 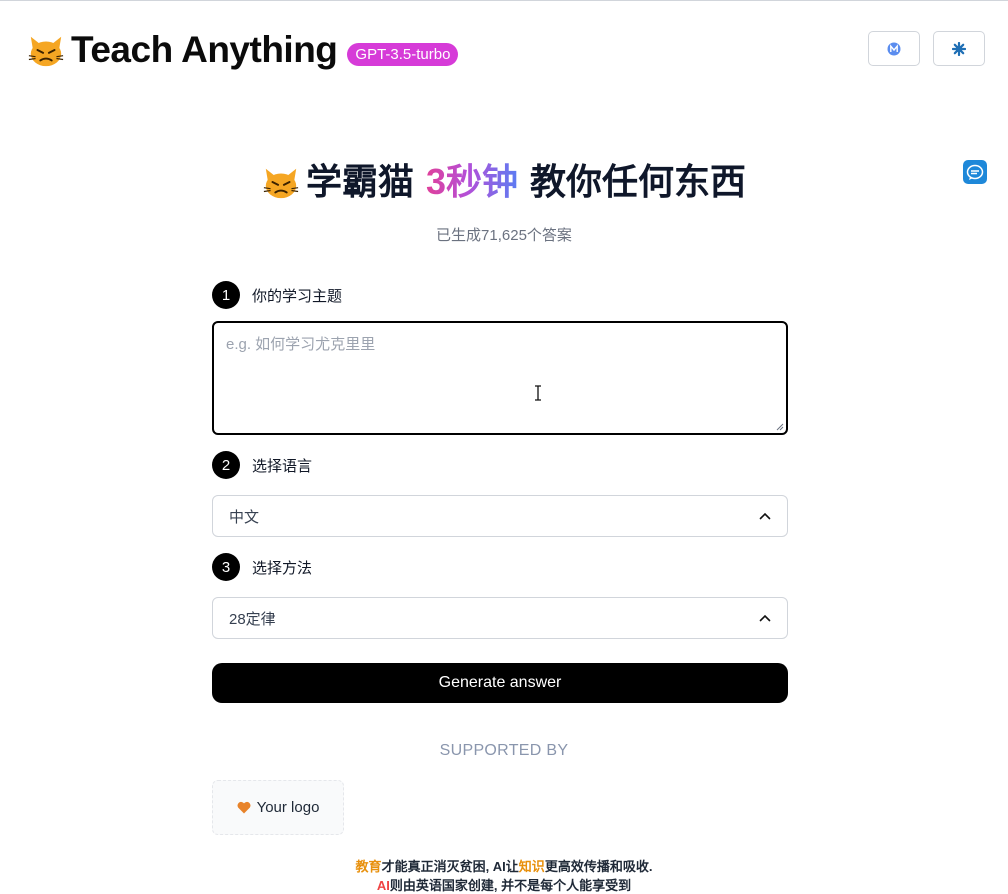 I want to click on m-logo-icon, so click(x=894, y=48).